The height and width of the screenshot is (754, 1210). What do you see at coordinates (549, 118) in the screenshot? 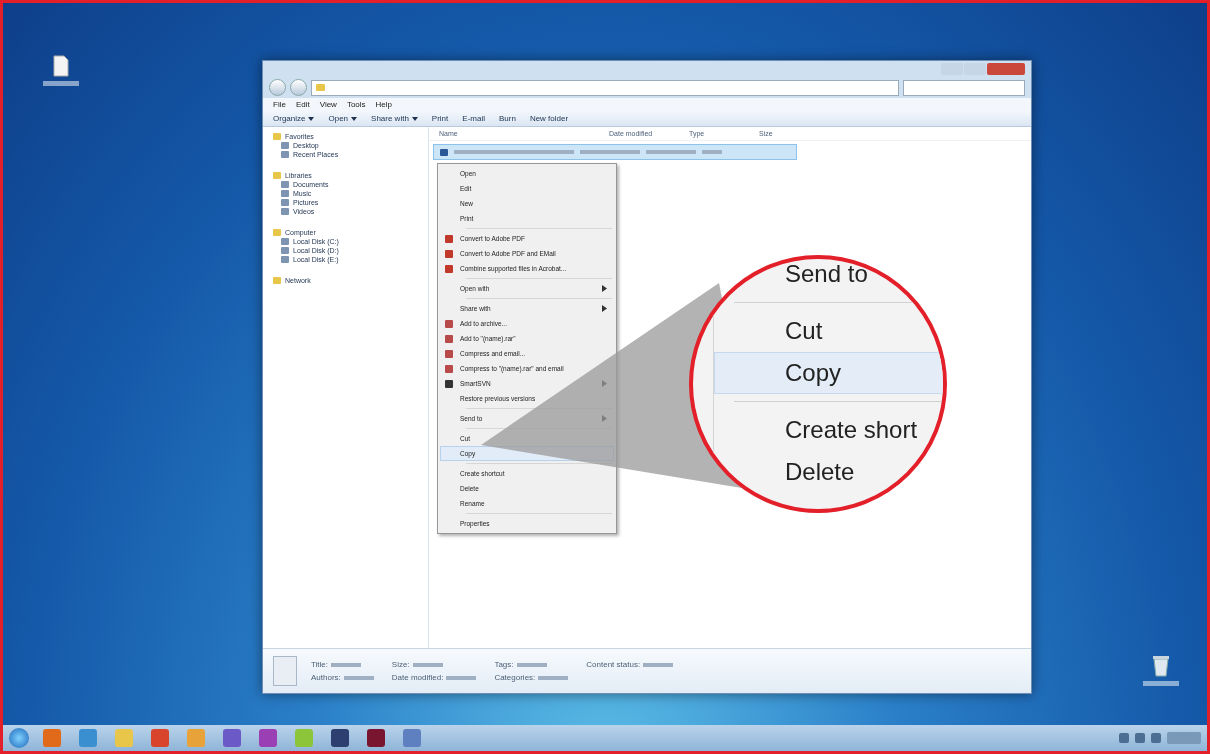
I see `toolbar-button: New folder` at bounding box center [549, 118].